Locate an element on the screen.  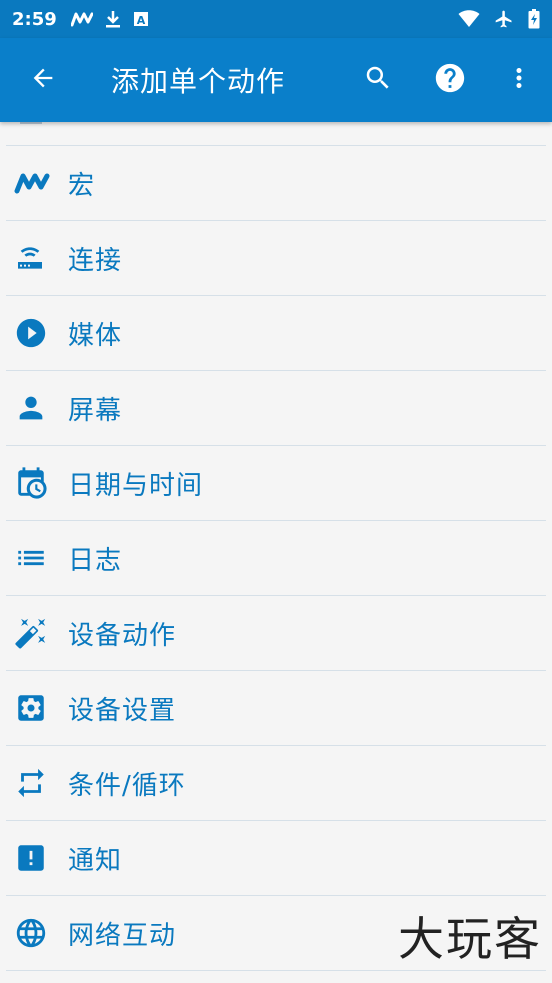
help-button is located at coordinates (450, 80).